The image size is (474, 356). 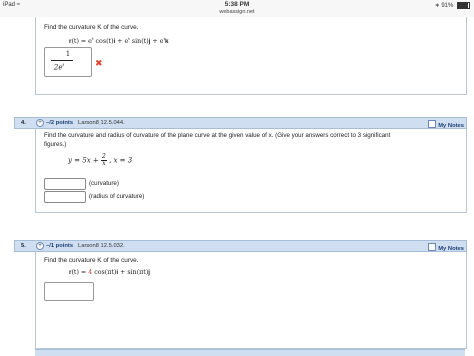 What do you see at coordinates (23, 122) in the screenshot?
I see `question-4-number: 4.` at bounding box center [23, 122].